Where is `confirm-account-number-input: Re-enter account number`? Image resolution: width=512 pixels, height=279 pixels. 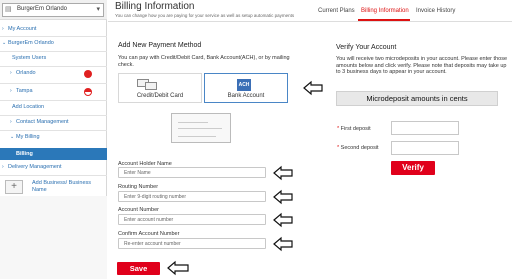 confirm-account-number-input: Re-enter account number is located at coordinates (192, 243).